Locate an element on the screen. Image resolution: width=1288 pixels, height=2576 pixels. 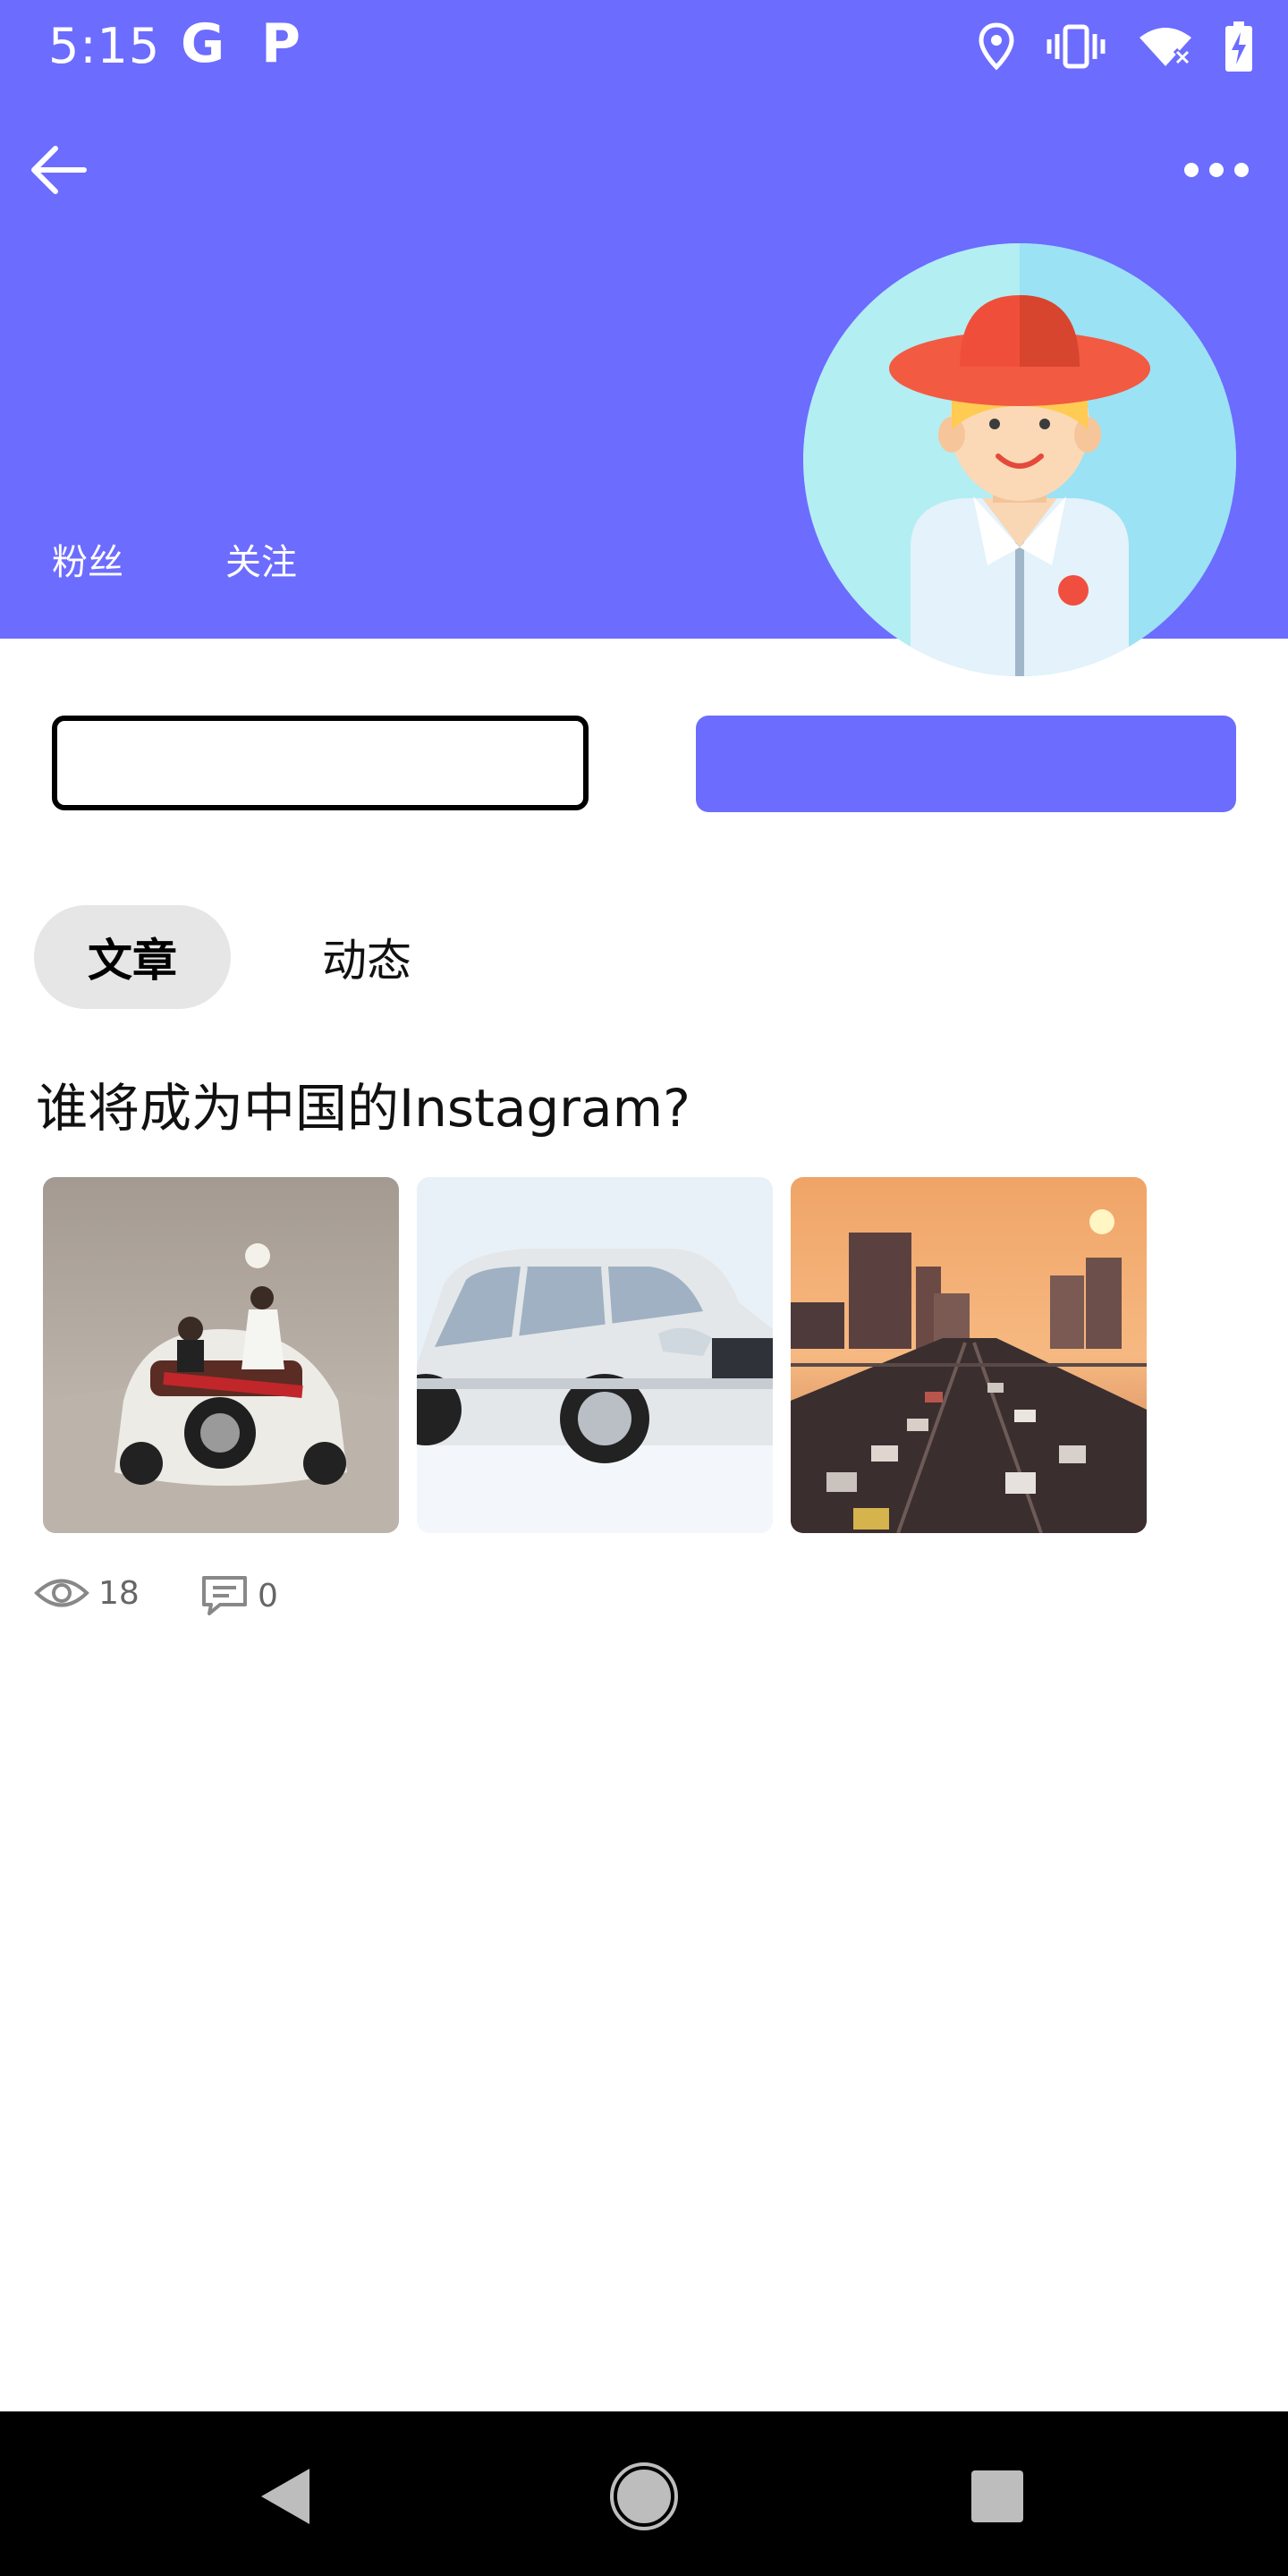
wifi-icon is located at coordinates (1166, 47).